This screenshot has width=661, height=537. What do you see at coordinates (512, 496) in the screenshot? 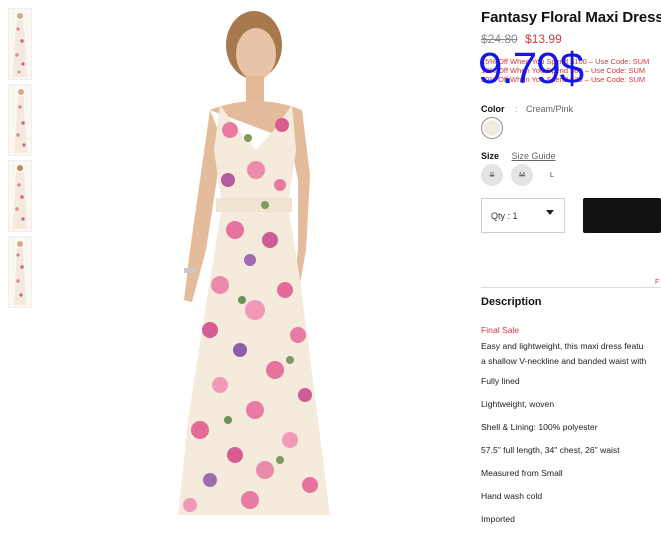
I see `description-bullet: Hand wash cold` at bounding box center [512, 496].